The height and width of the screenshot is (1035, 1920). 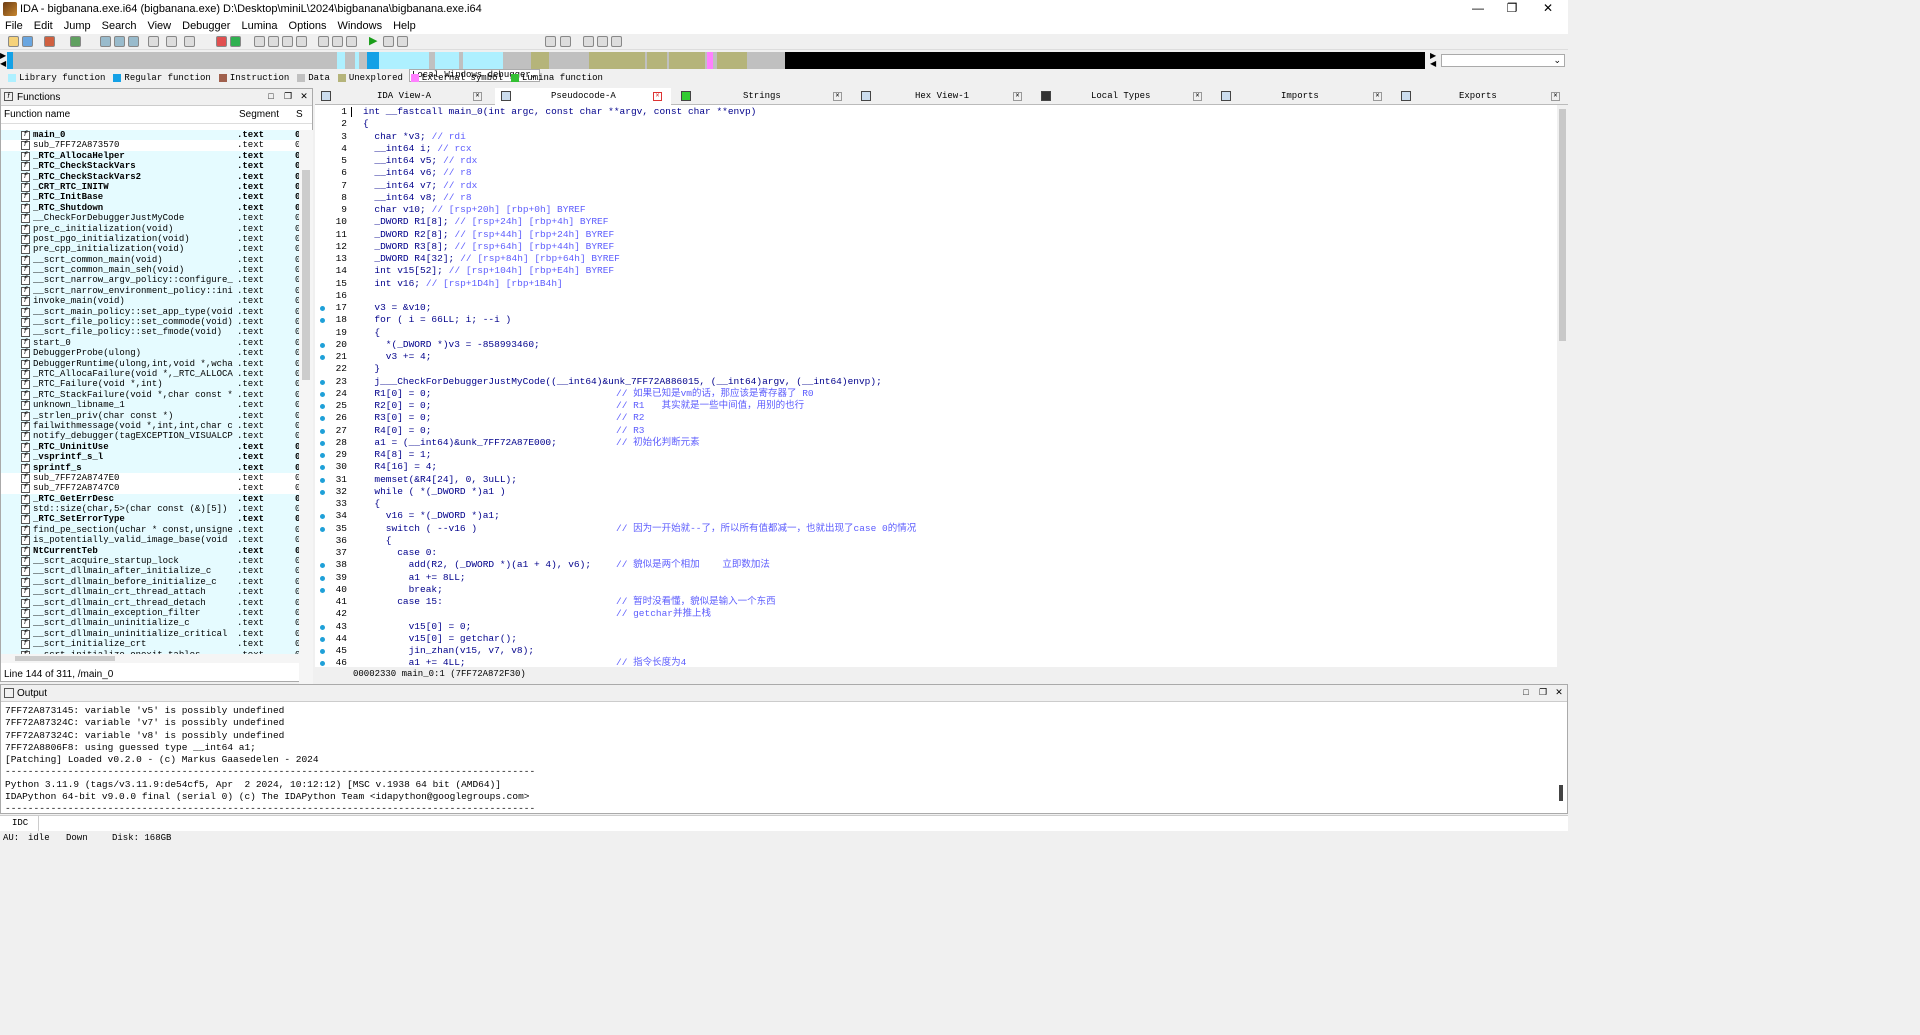 What do you see at coordinates (206, 26) in the screenshot?
I see `menu-debugger: Debugger` at bounding box center [206, 26].